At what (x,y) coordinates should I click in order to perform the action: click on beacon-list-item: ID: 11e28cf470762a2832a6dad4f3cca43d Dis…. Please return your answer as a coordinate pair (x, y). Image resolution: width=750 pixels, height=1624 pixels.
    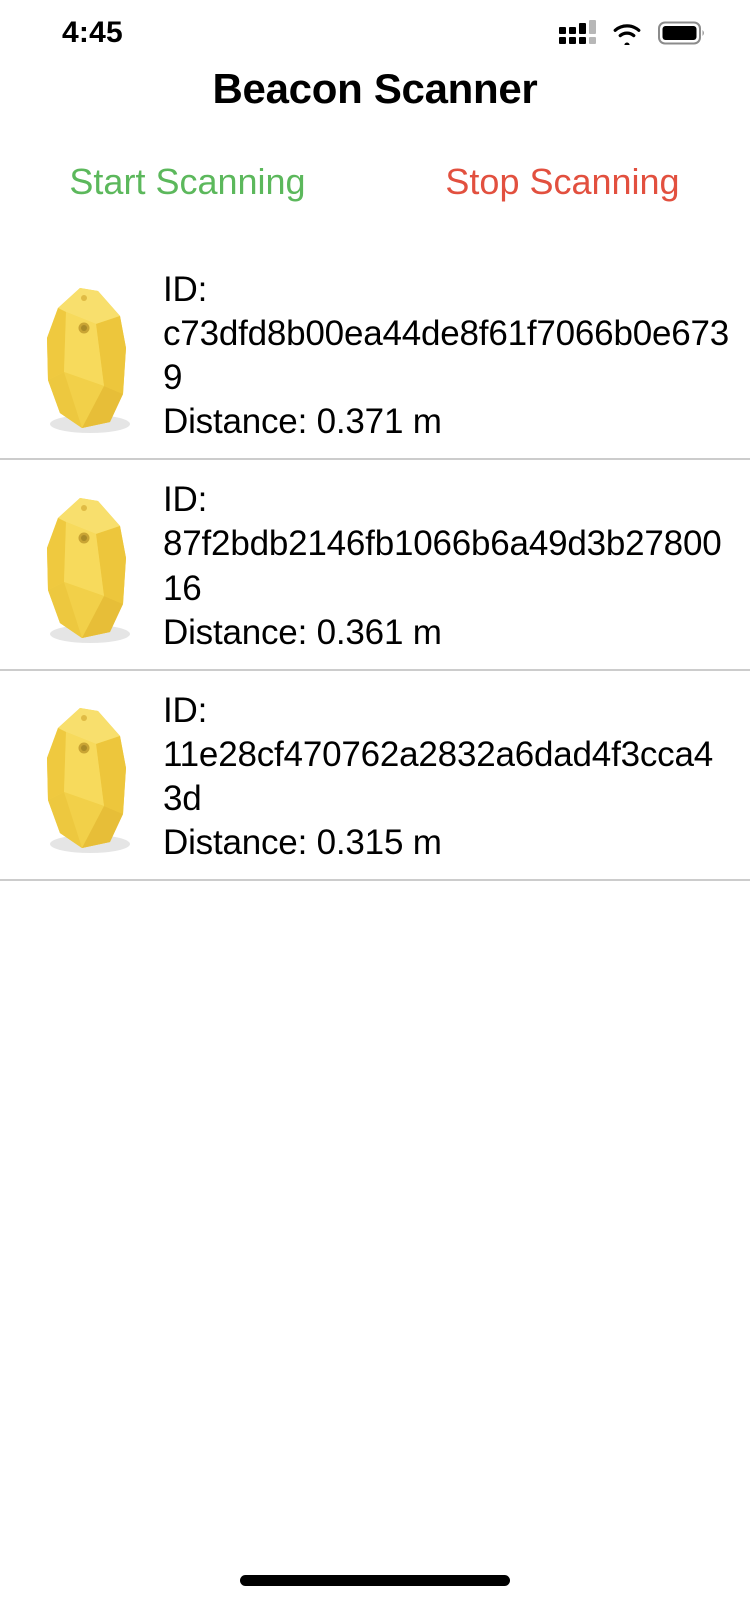
    Looking at the image, I should click on (375, 776).